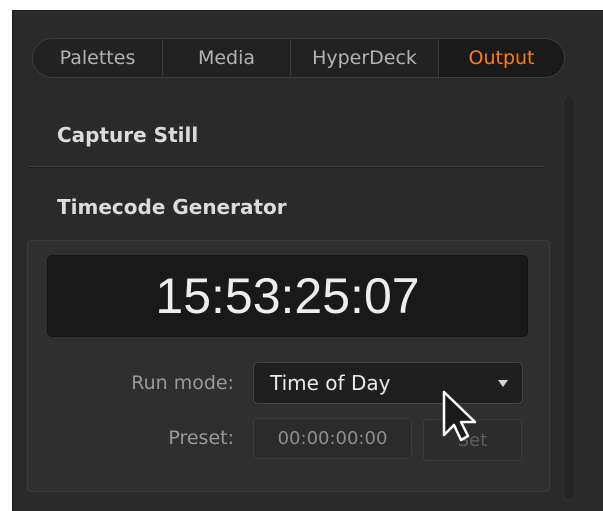 The image size is (603, 511). Describe the element at coordinates (286, 167) in the screenshot. I see `section-divider` at that location.